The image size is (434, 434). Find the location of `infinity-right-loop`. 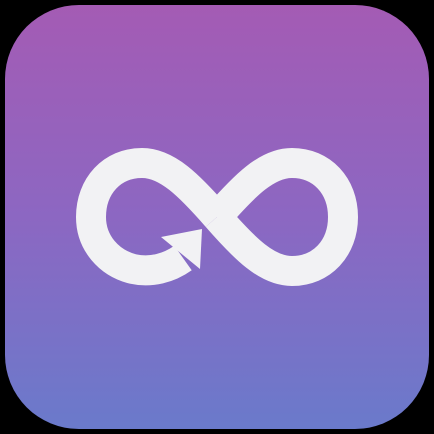

infinity-right-loop is located at coordinates (282, 217).